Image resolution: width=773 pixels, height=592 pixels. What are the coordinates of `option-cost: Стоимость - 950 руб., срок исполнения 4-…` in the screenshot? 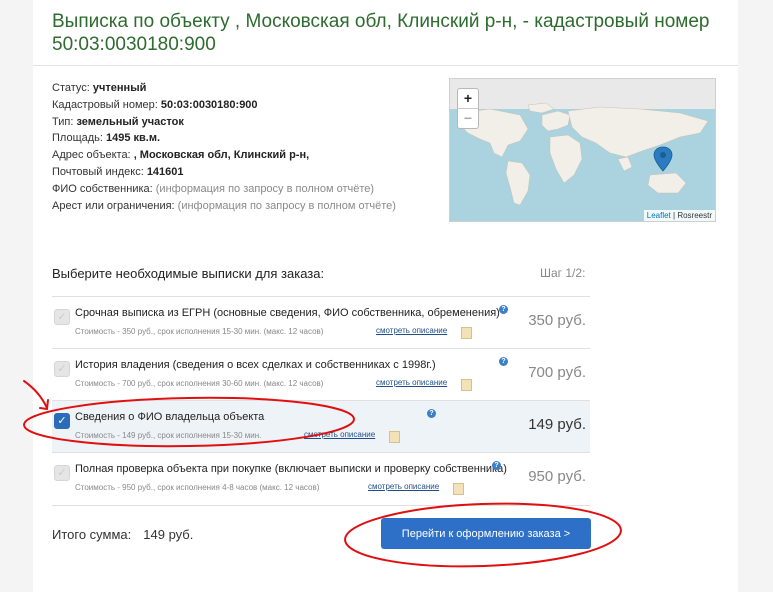 It's located at (197, 487).